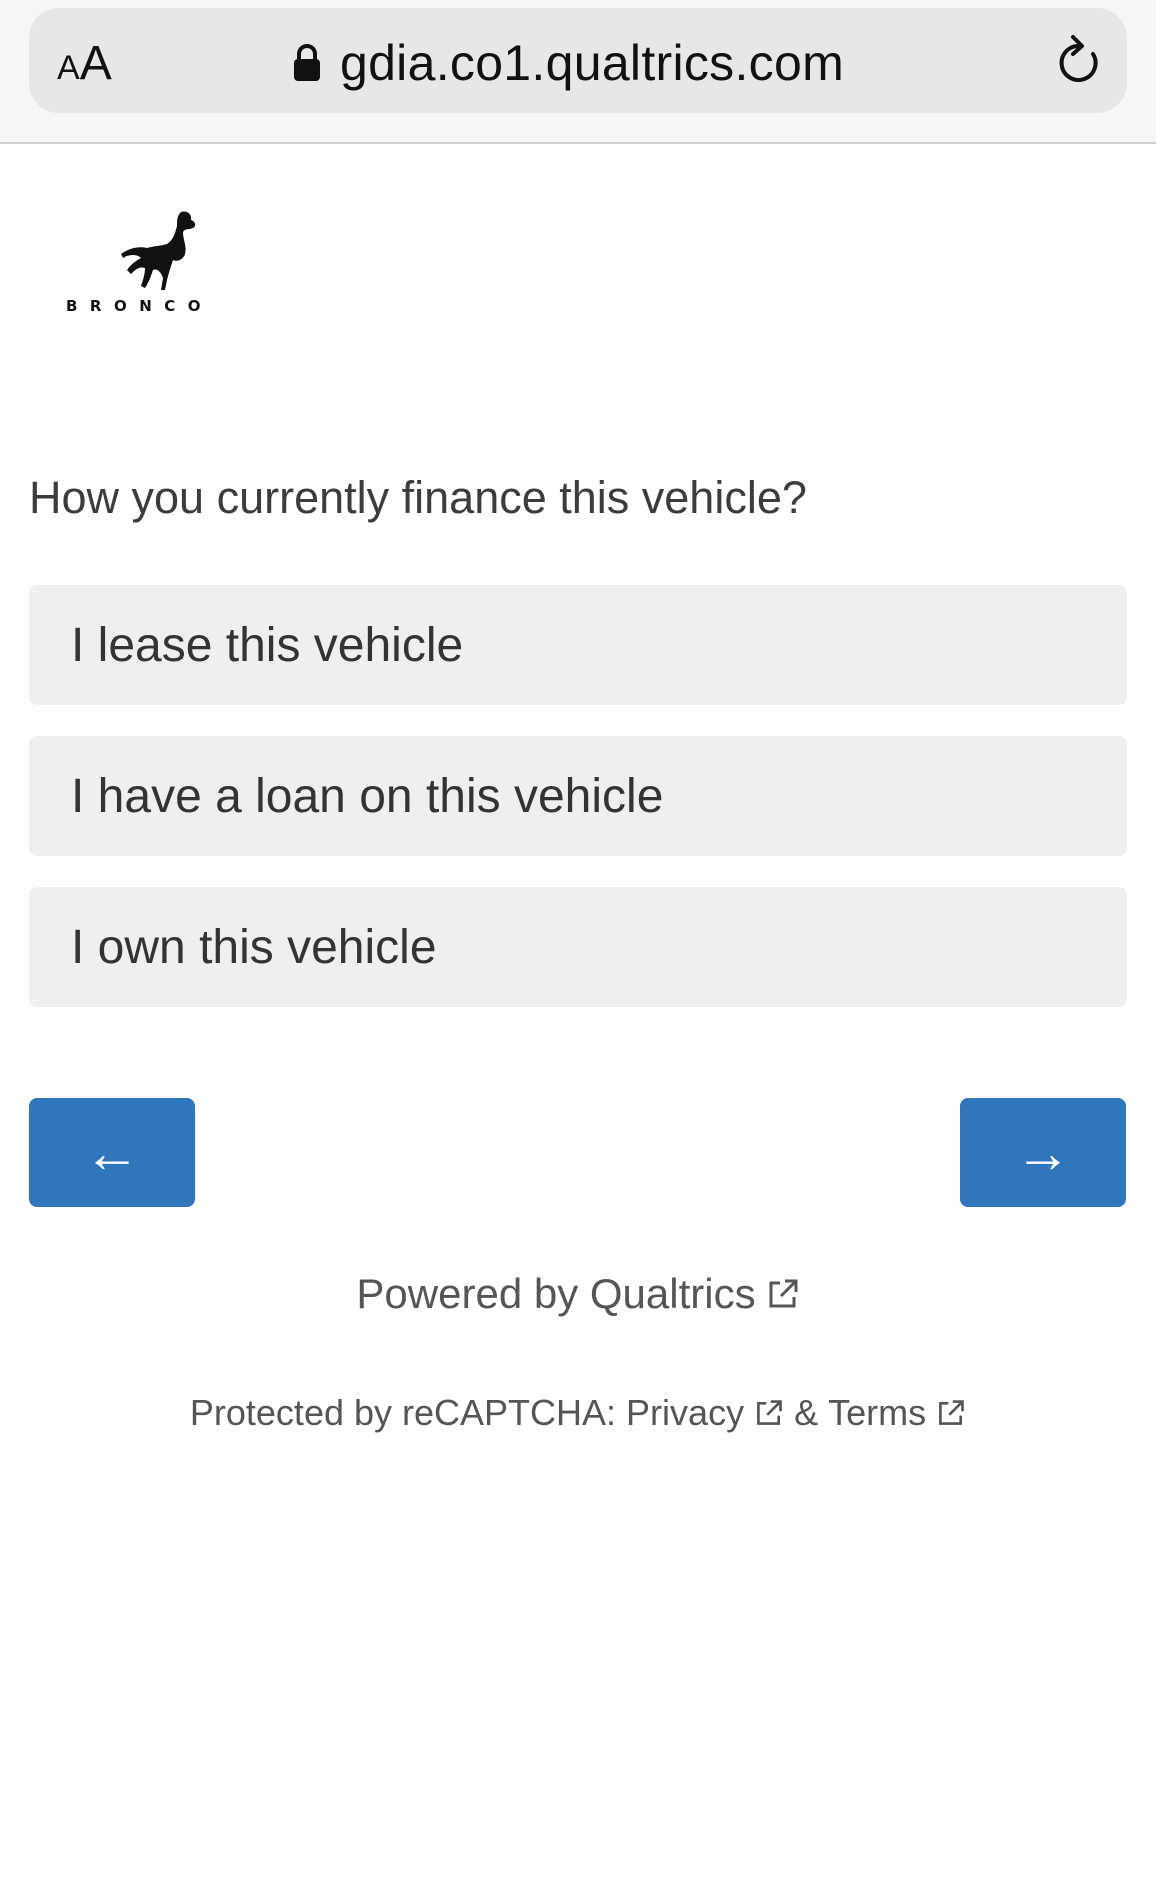 This screenshot has width=1156, height=1900. I want to click on question-text: How you currently finance this vehicle?, so click(418, 497).